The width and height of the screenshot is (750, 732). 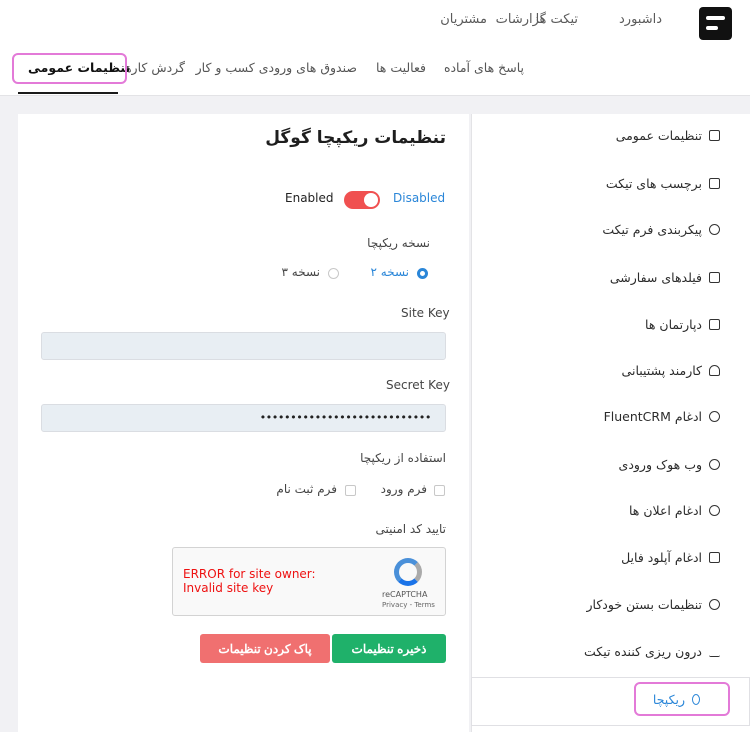 What do you see at coordinates (422, 273) in the screenshot?
I see `version-2-radio` at bounding box center [422, 273].